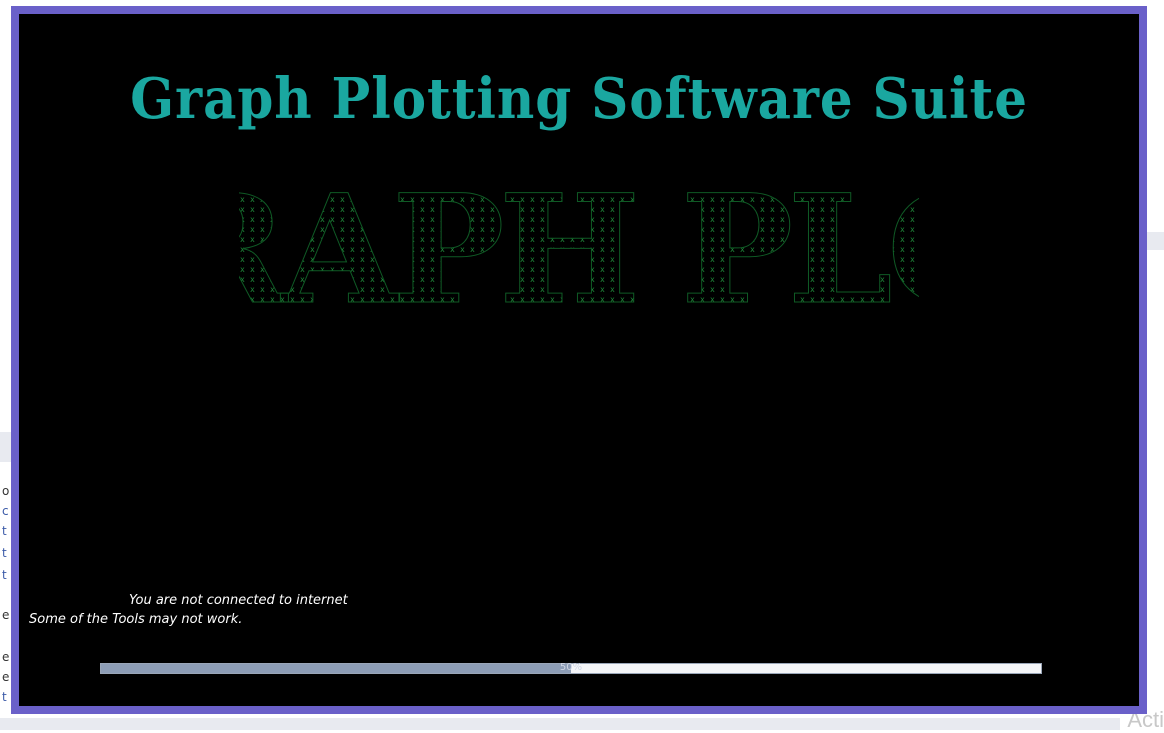 The image size is (1164, 733). Describe the element at coordinates (136, 619) in the screenshot. I see `tools-warning: Some of the Tools may not work.` at that location.